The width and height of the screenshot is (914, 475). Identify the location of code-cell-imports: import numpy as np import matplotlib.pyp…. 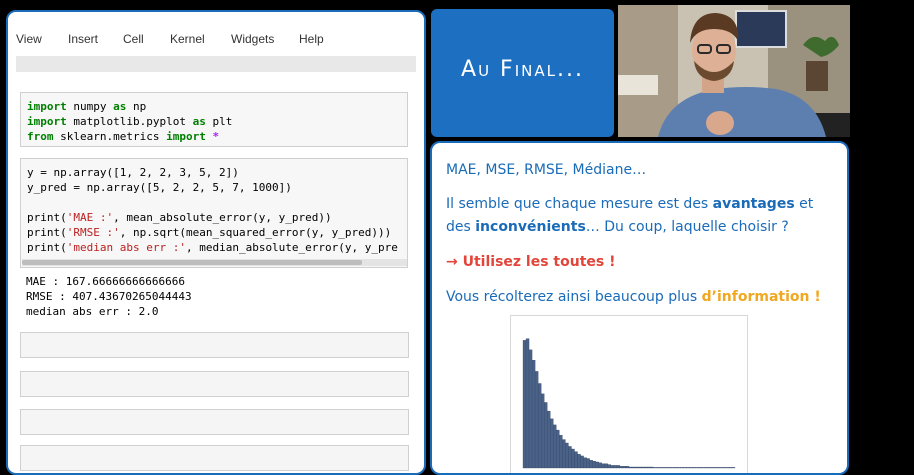
(214, 119).